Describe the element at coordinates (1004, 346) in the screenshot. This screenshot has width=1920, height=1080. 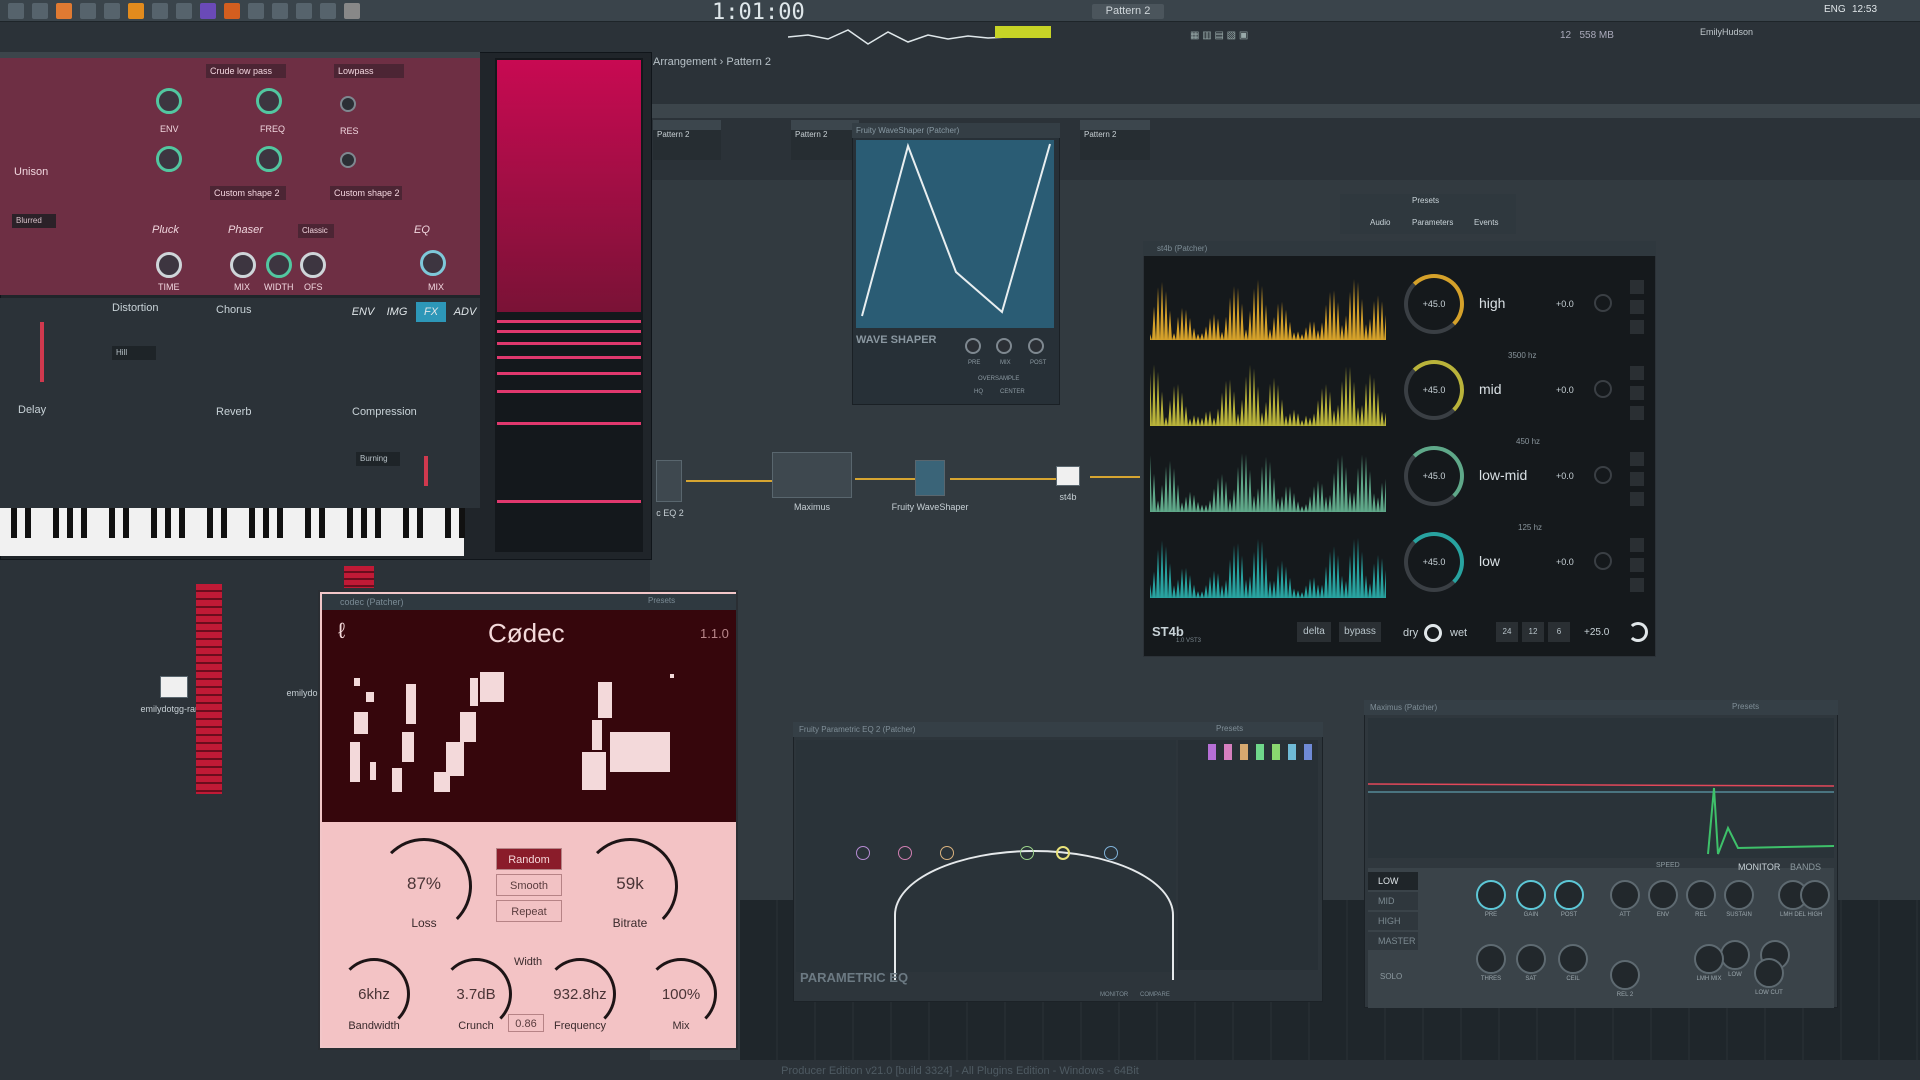
I see `mix-knob` at that location.